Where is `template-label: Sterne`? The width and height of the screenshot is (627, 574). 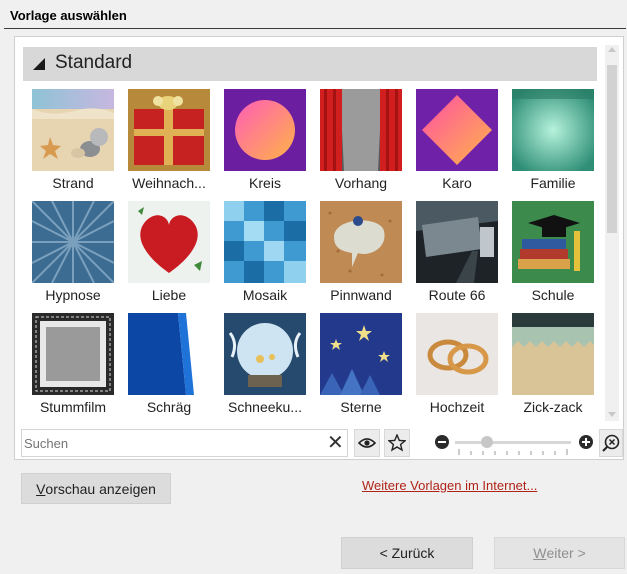 template-label: Sterne is located at coordinates (361, 407).